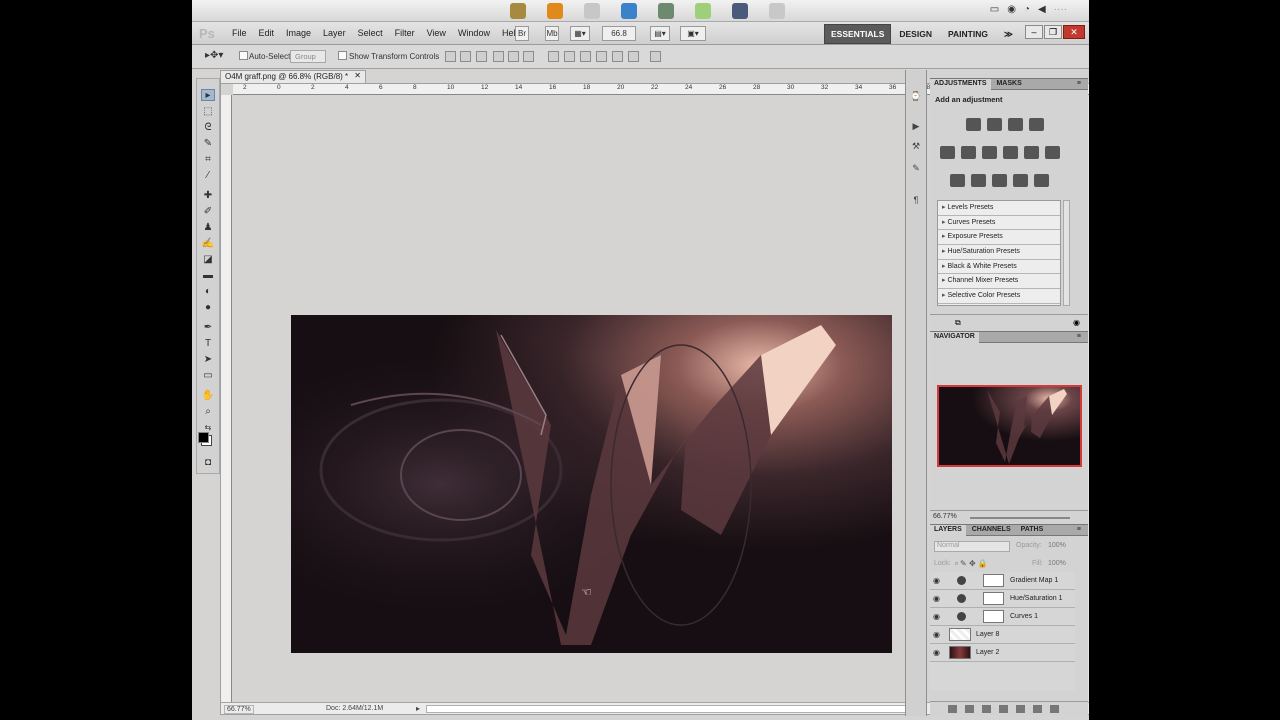  Describe the element at coordinates (1036, 124) in the screenshot. I see `exposure-icon` at that location.